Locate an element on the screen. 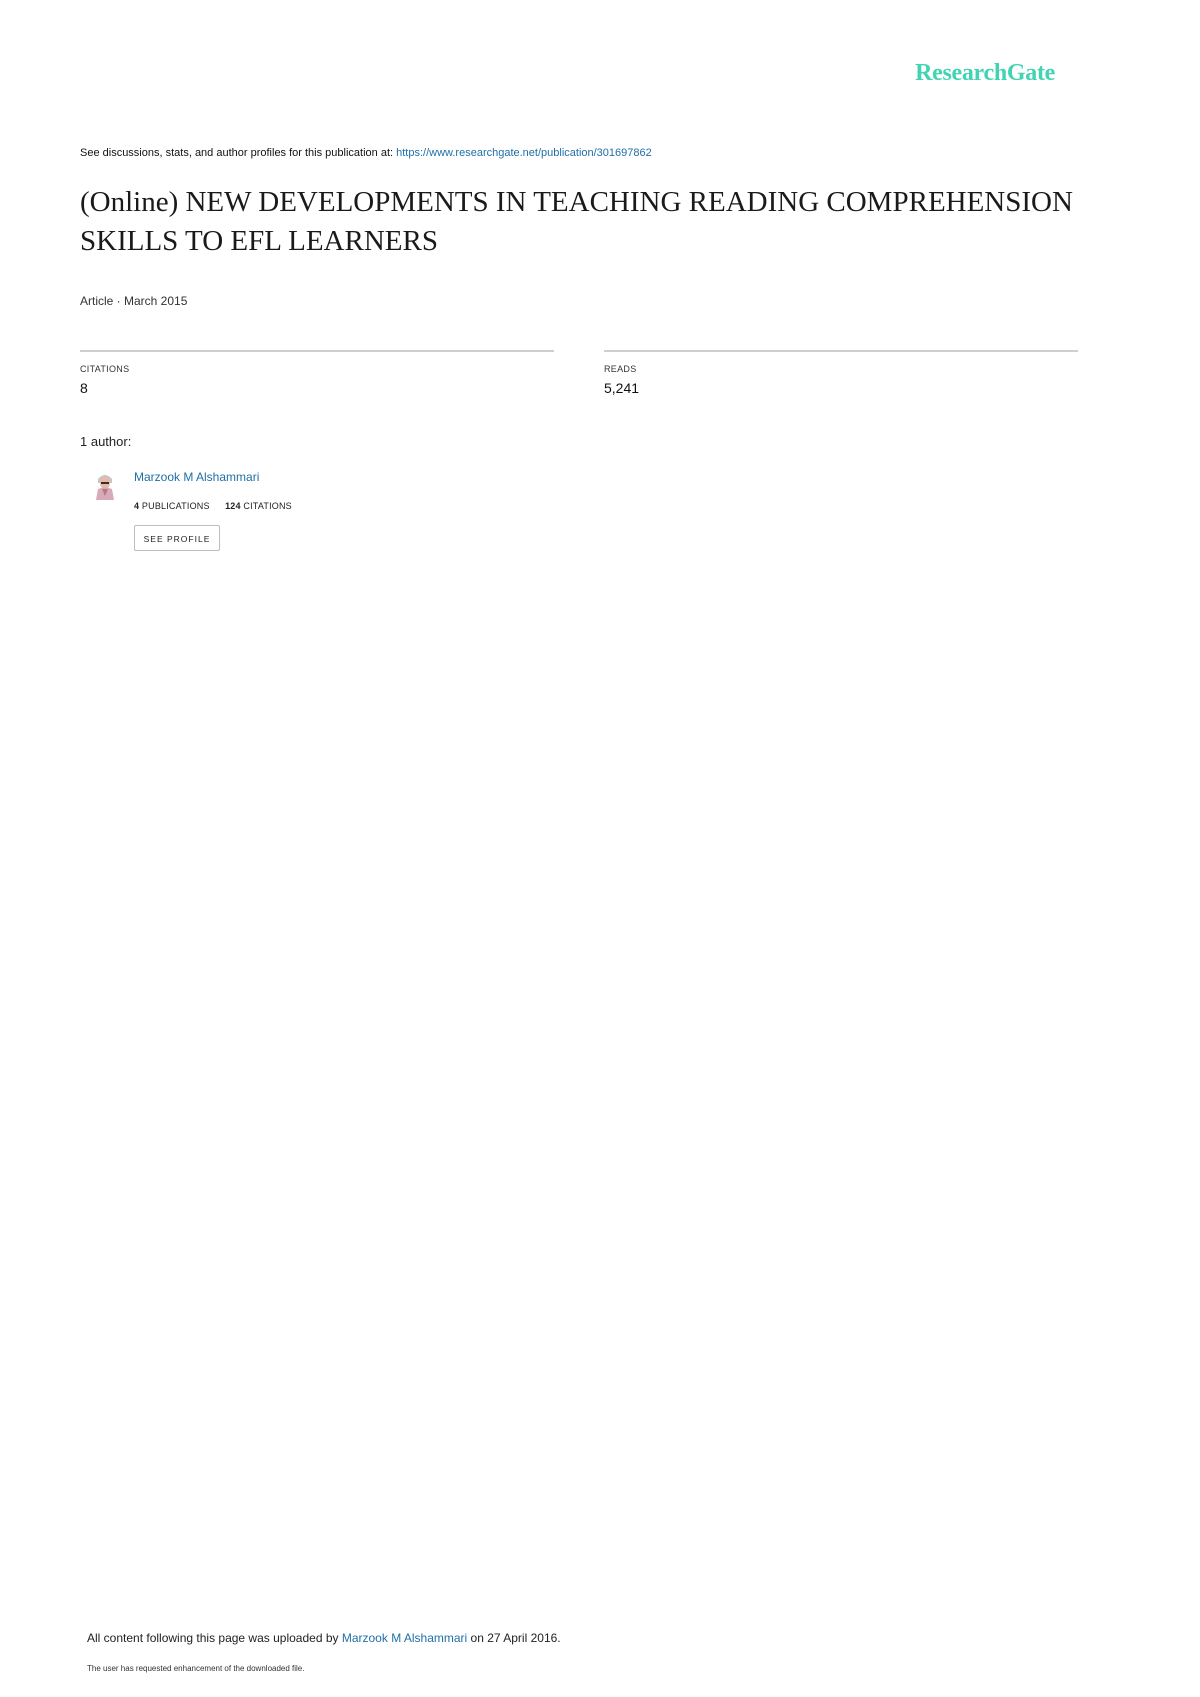 The image size is (1200, 1697). authors-count: 1 author: is located at coordinates (106, 441).